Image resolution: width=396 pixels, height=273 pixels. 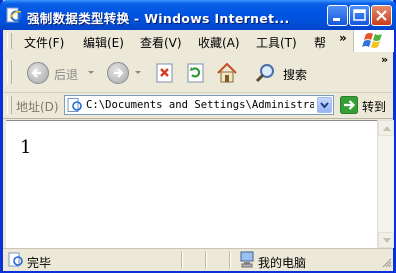 I want to click on go-arrow-icon, so click(x=349, y=105).